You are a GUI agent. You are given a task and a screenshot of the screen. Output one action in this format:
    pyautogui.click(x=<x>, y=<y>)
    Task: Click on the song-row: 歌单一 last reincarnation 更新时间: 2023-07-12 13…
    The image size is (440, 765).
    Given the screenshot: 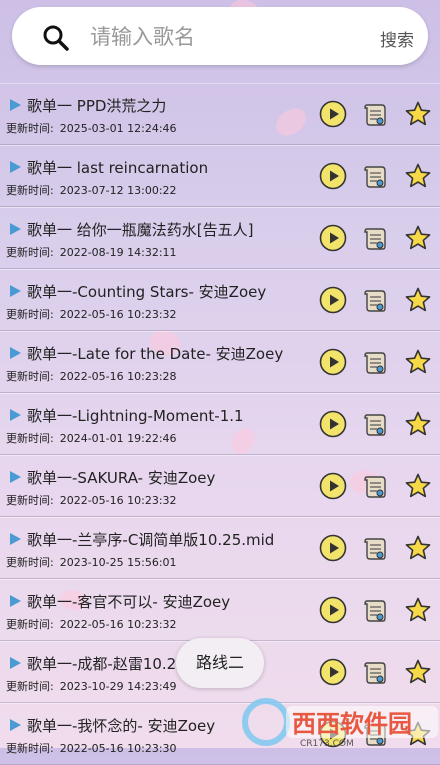 What is the action you would take?
    pyautogui.click(x=220, y=176)
    